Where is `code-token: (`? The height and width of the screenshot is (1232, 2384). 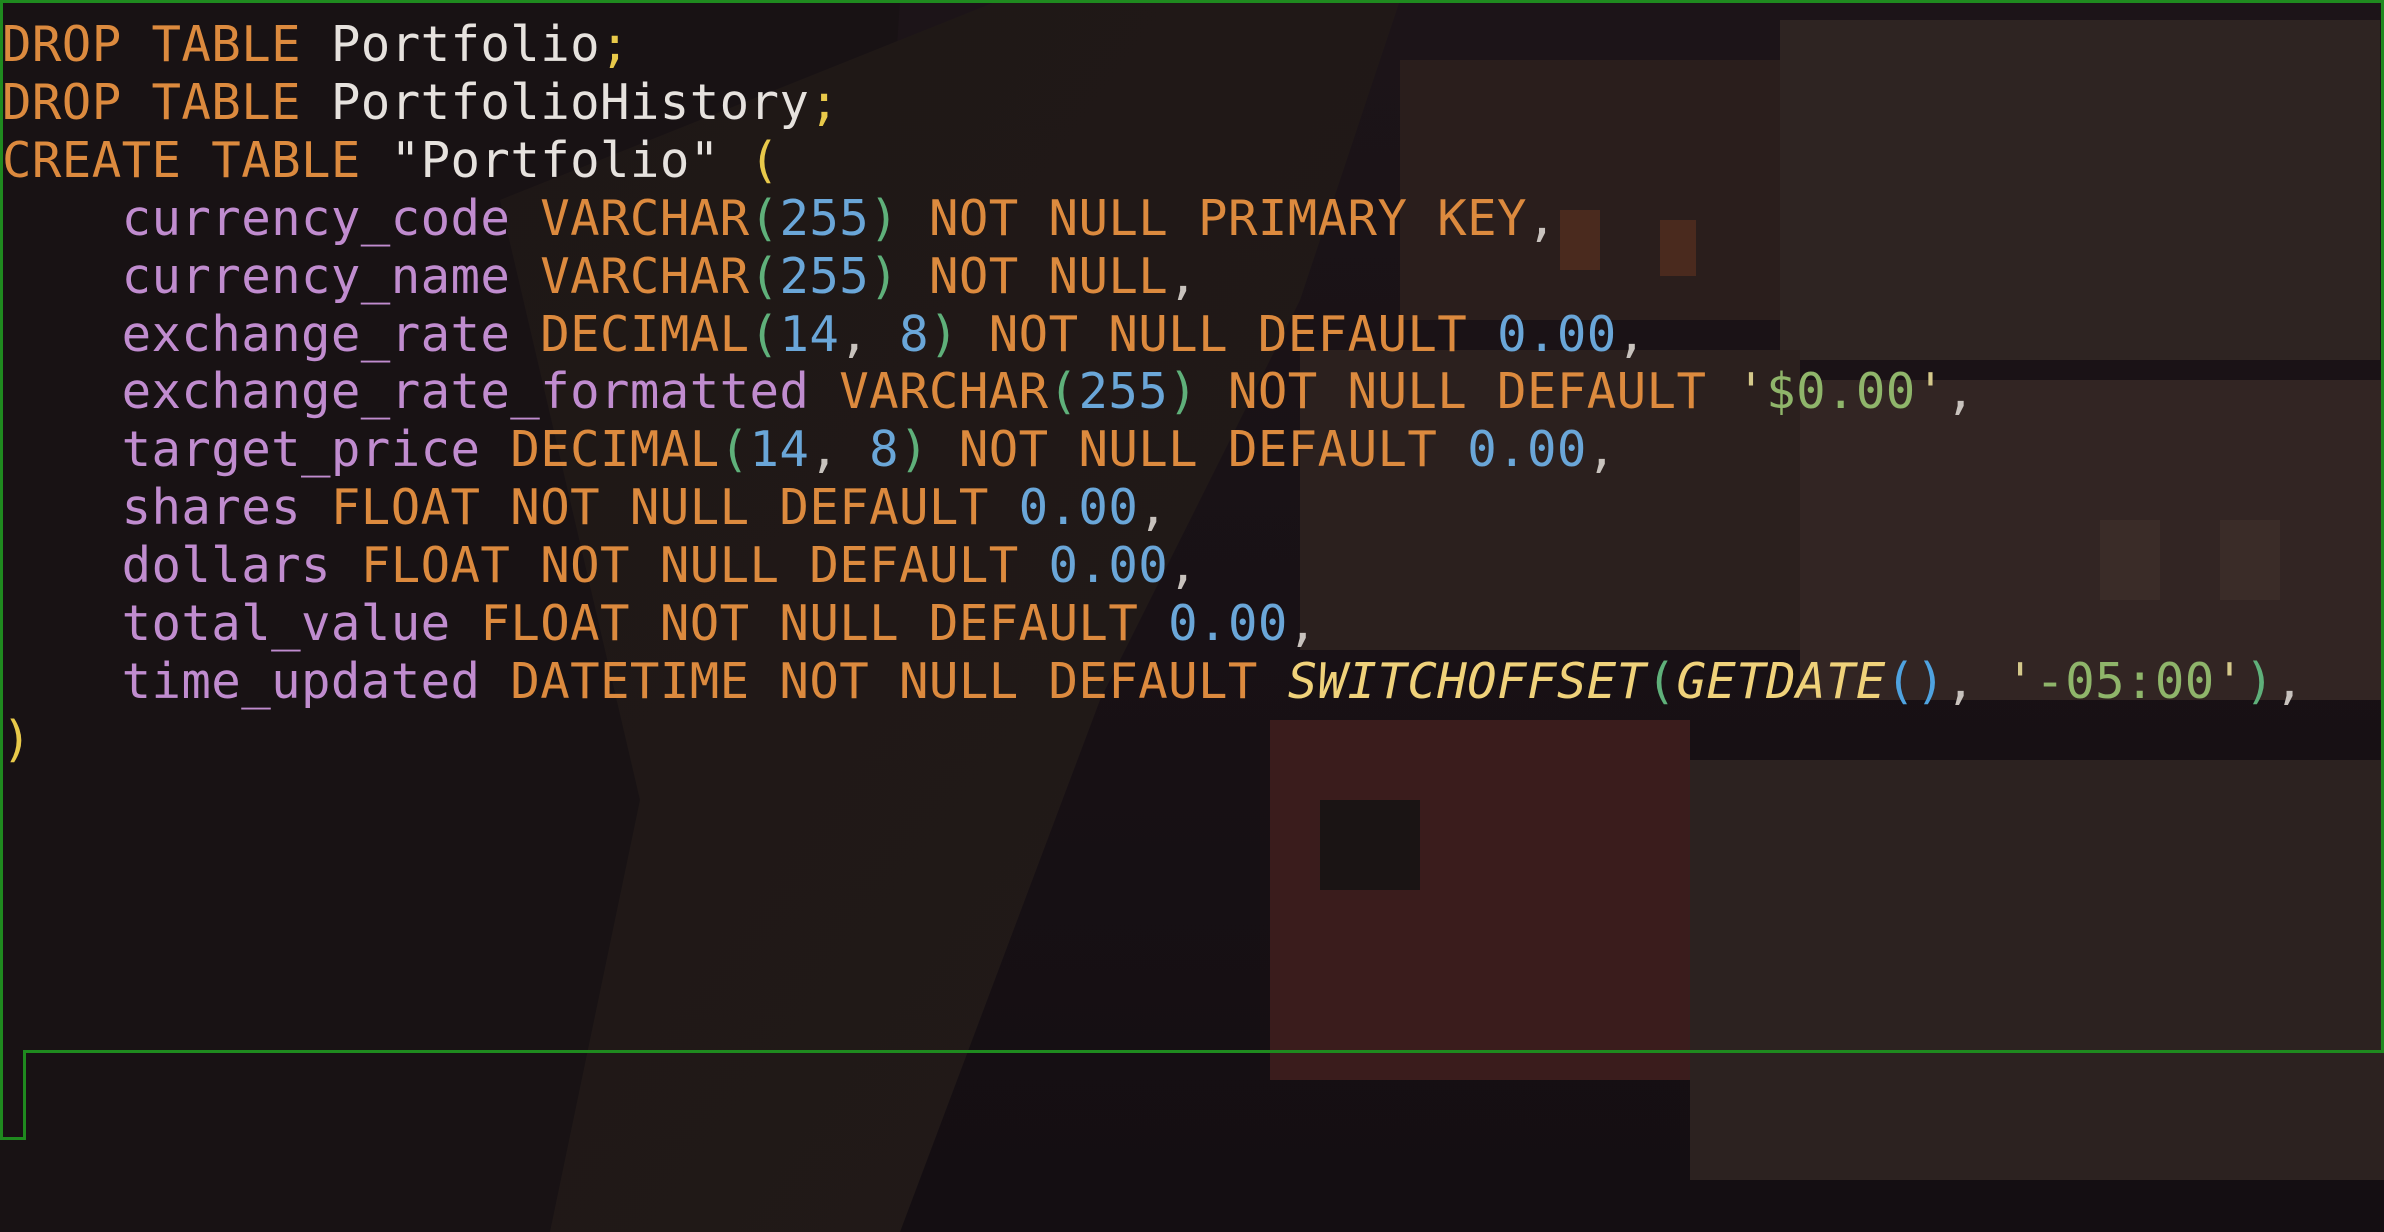 code-token: ( is located at coordinates (1661, 681).